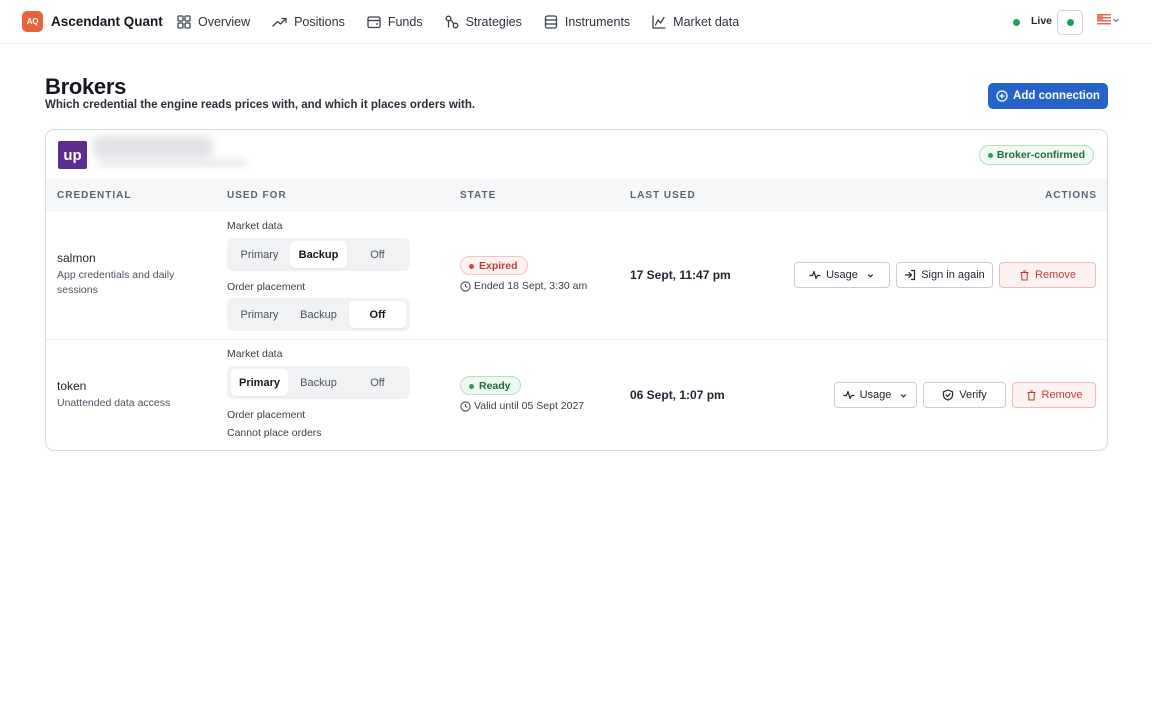  What do you see at coordinates (597, 22) in the screenshot?
I see `nav-item-label: Instruments` at bounding box center [597, 22].